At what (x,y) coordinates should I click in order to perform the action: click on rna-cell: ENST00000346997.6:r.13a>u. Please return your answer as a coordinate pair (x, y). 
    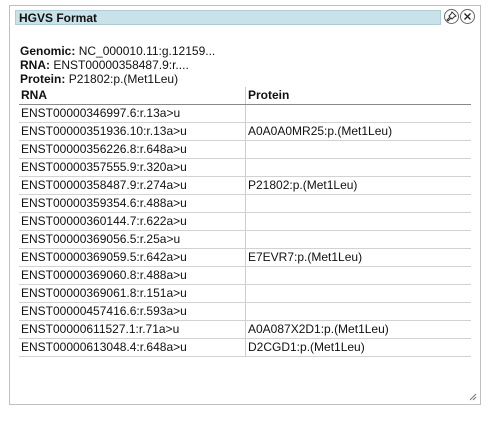
    Looking at the image, I should click on (132, 113).